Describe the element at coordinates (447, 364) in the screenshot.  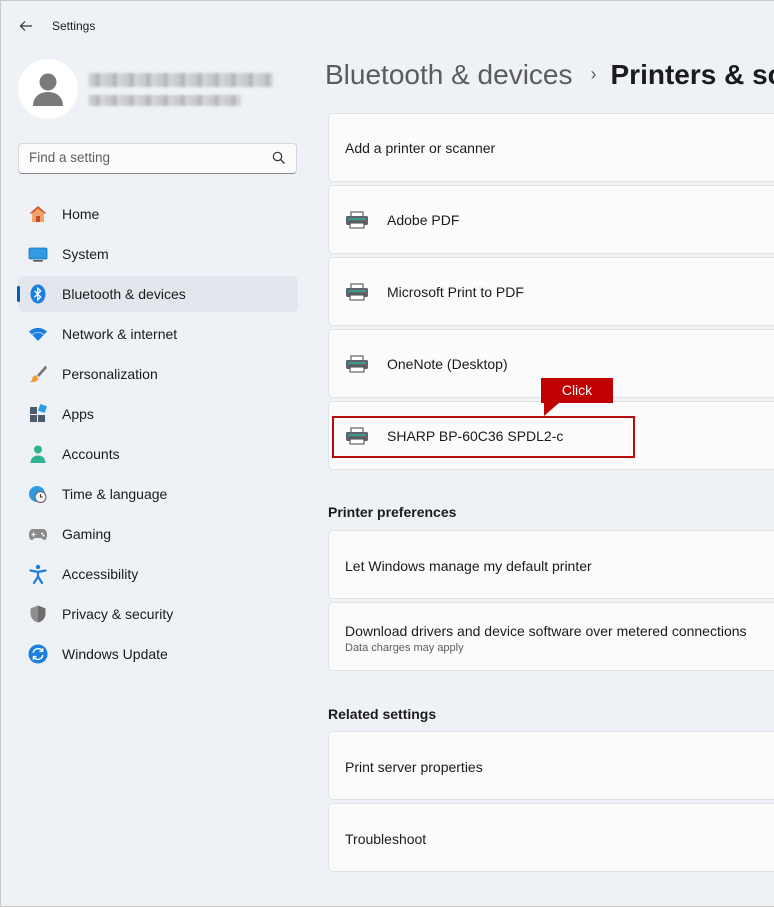
I see `printer-name: OneNote (Desktop)` at that location.